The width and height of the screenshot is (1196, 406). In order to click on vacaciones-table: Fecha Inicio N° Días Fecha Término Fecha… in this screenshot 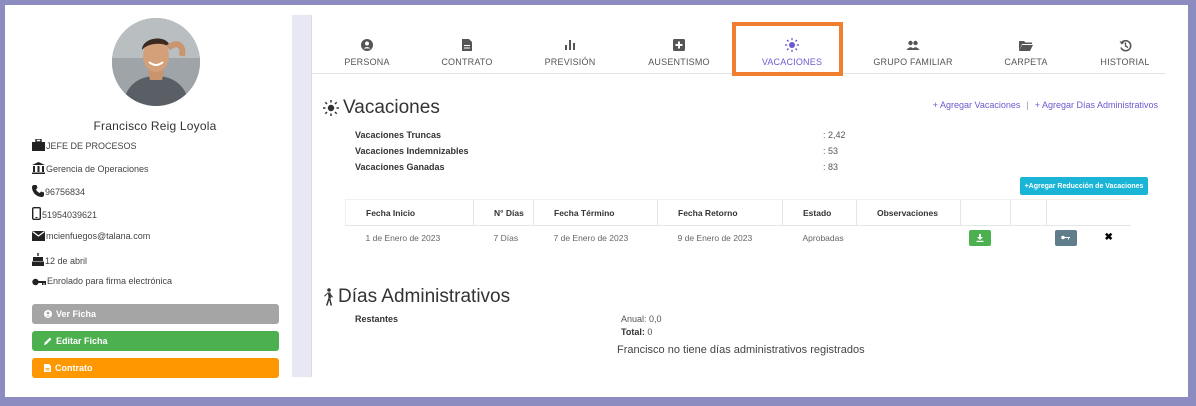, I will do `click(738, 224)`.